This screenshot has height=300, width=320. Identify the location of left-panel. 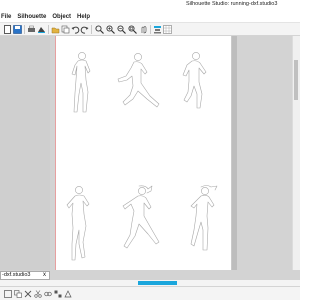
(25, 153).